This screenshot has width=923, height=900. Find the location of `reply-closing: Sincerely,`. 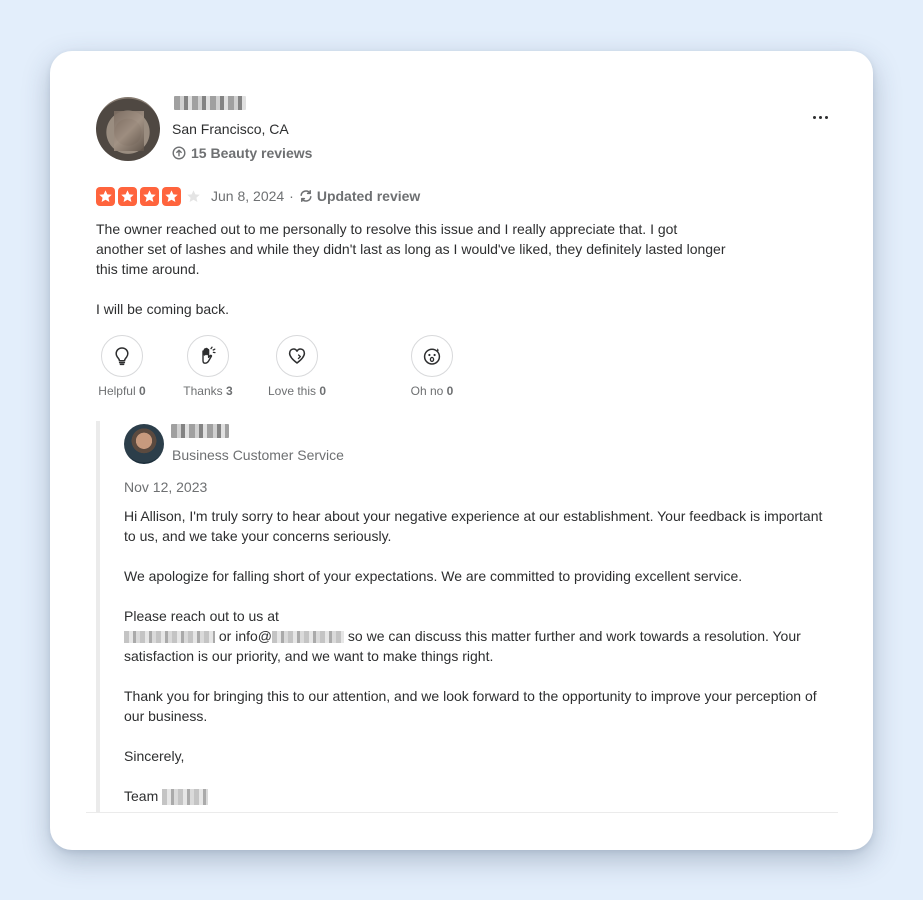

reply-closing: Sincerely, is located at coordinates (154, 756).